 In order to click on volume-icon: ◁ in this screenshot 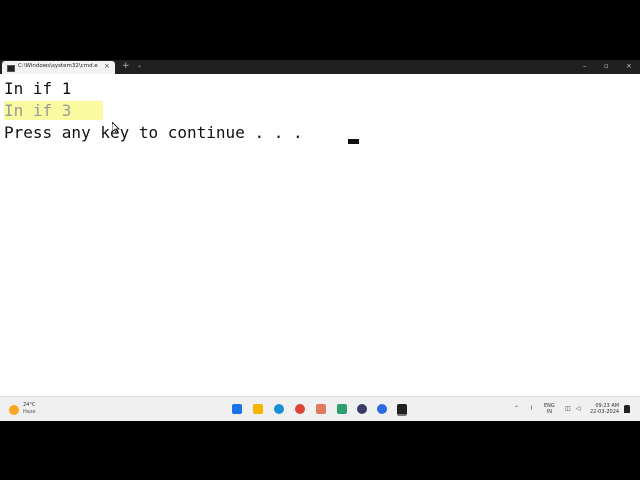, I will do `click(578, 408)`.